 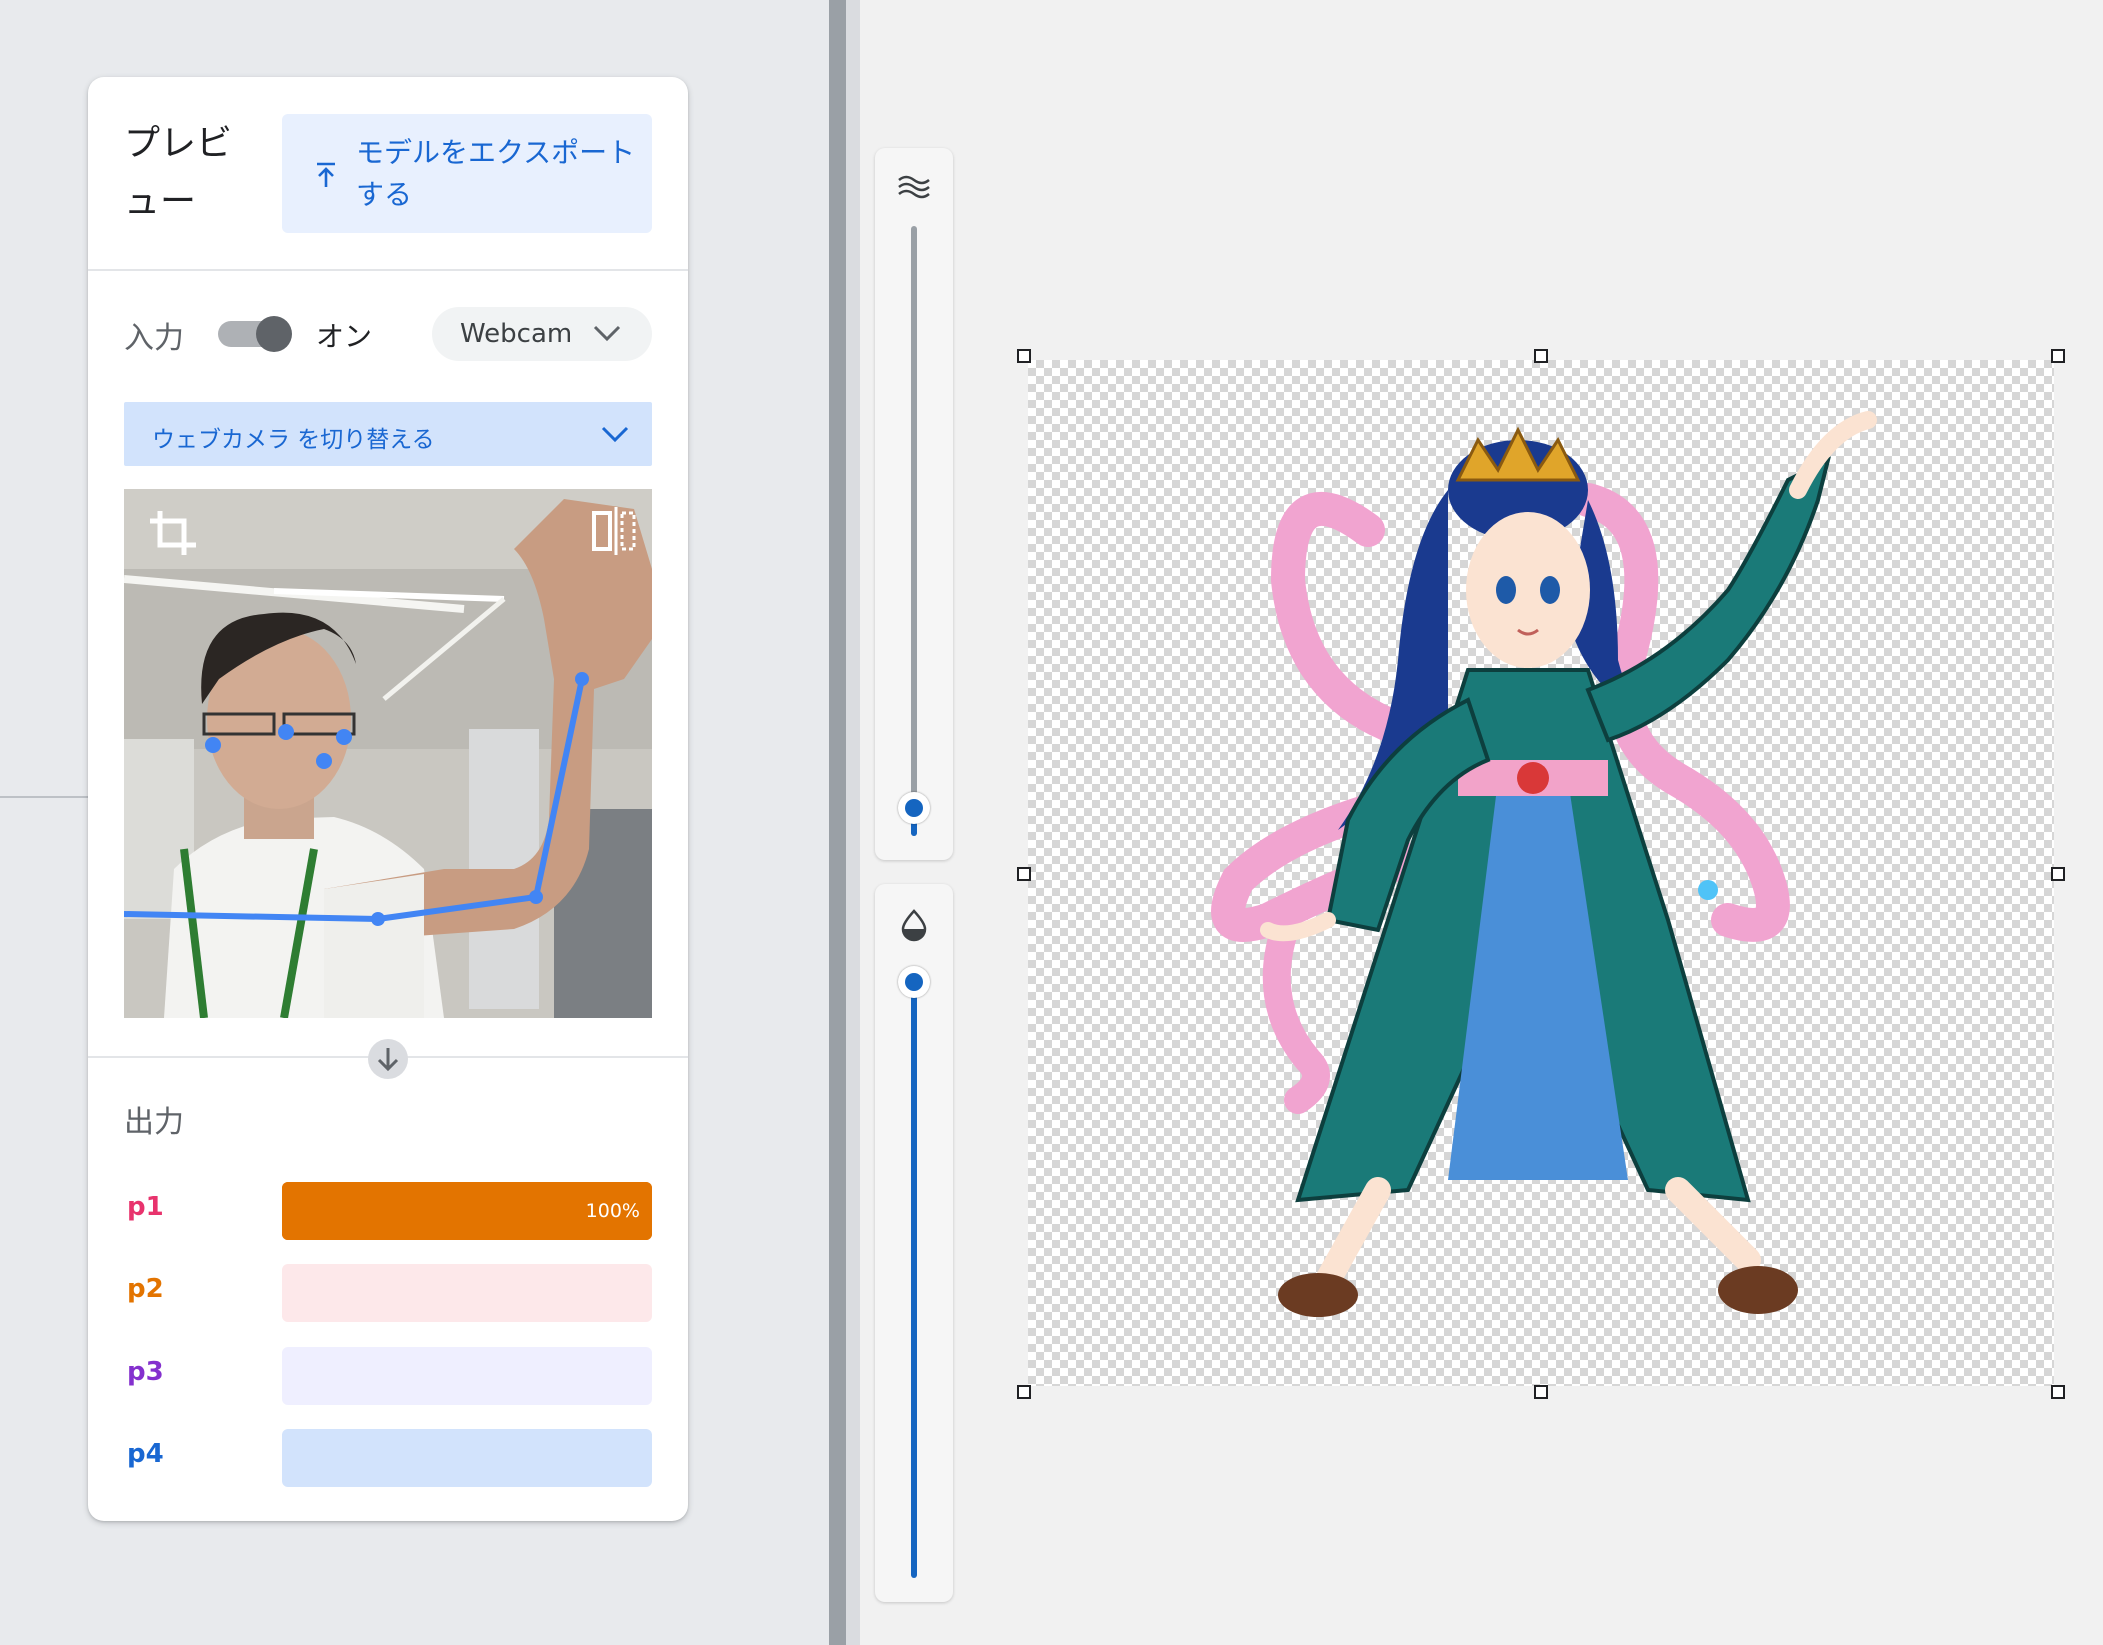 What do you see at coordinates (178, 172) in the screenshot?
I see `preview-title: プレビュー` at bounding box center [178, 172].